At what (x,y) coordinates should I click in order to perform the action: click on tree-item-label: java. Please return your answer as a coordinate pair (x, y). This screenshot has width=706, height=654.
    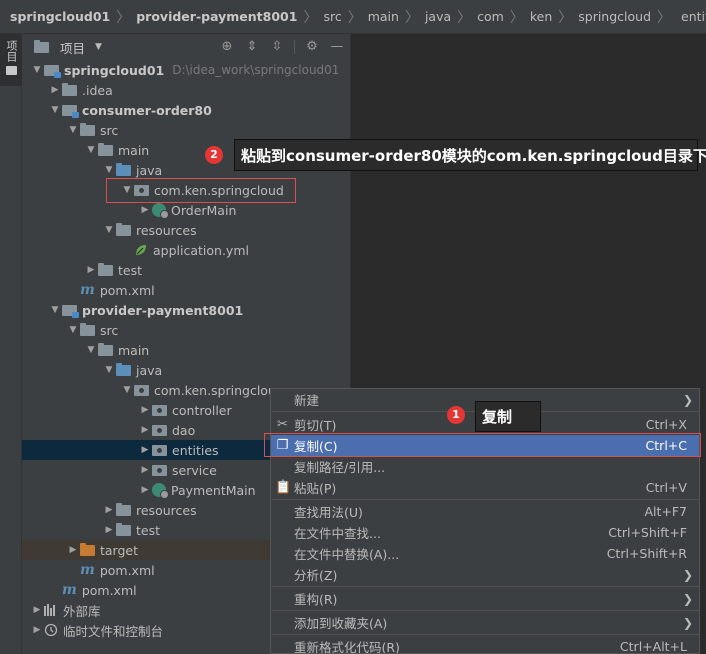
    Looking at the image, I should click on (149, 170).